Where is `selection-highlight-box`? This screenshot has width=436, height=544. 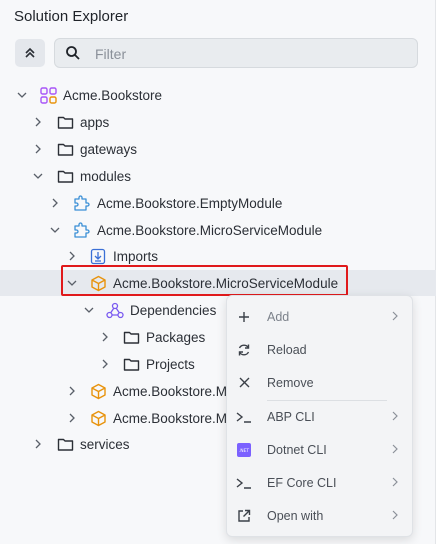
selection-highlight-box is located at coordinates (204, 280).